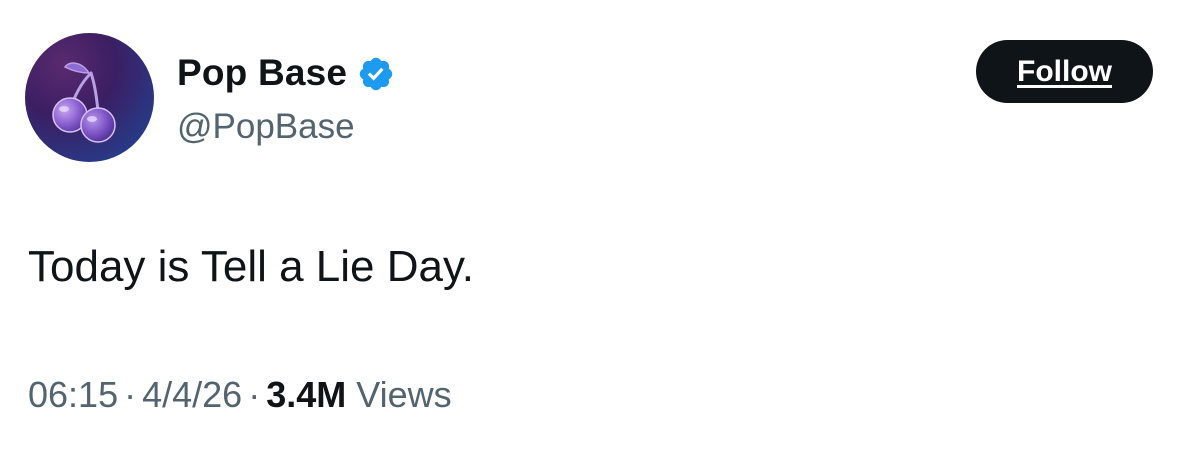  I want to click on views-count: 3.4M, so click(306, 394).